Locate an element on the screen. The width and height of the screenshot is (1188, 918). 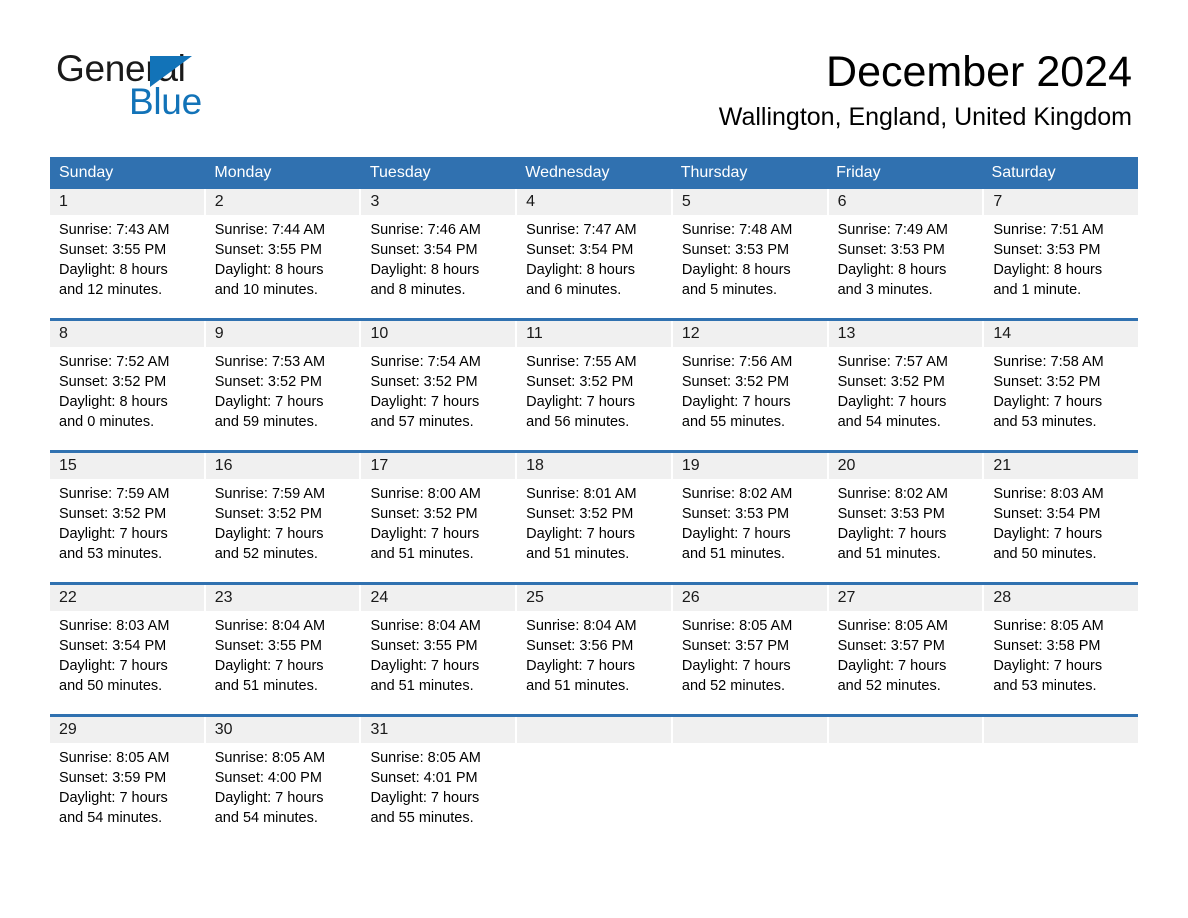
general-blue-logo: General Blue is located at coordinates (156, 86).